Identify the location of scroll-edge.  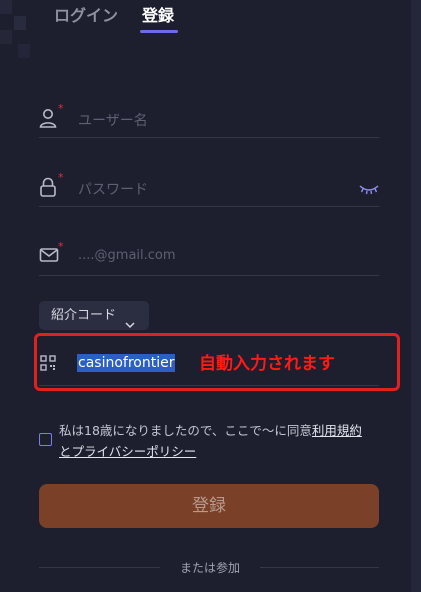
(416, 296).